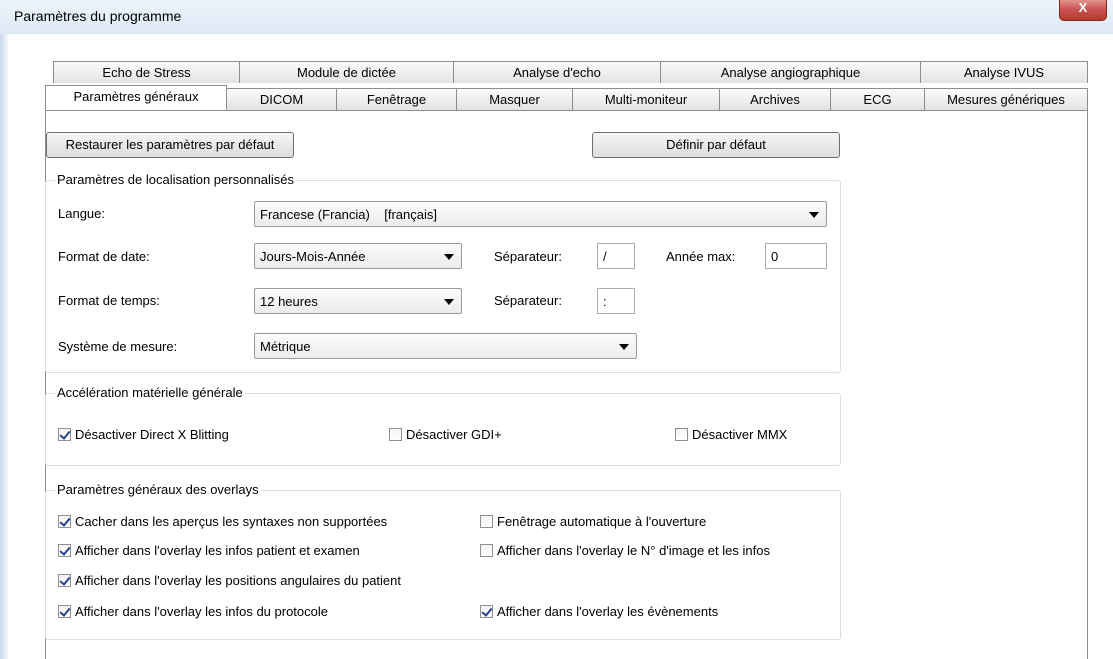 The height and width of the screenshot is (659, 1113). I want to click on tab-ecg: ECG, so click(877, 99).